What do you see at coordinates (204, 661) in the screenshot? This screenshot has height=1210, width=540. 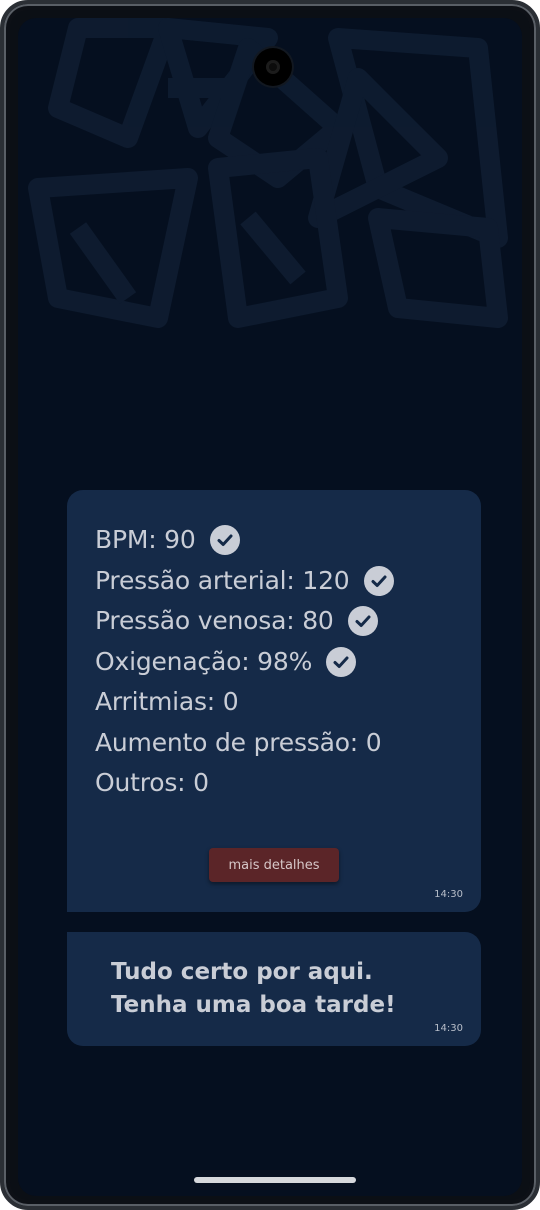 I see `metric-label: Oxigenação: 98%` at bounding box center [204, 661].